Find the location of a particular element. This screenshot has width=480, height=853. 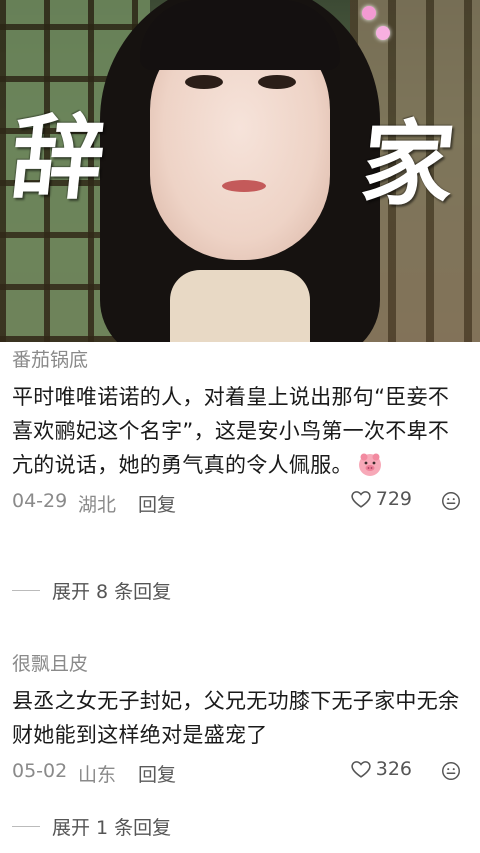

comment-meta: 04-29 湖北 回复 729 is located at coordinates (240, 503).